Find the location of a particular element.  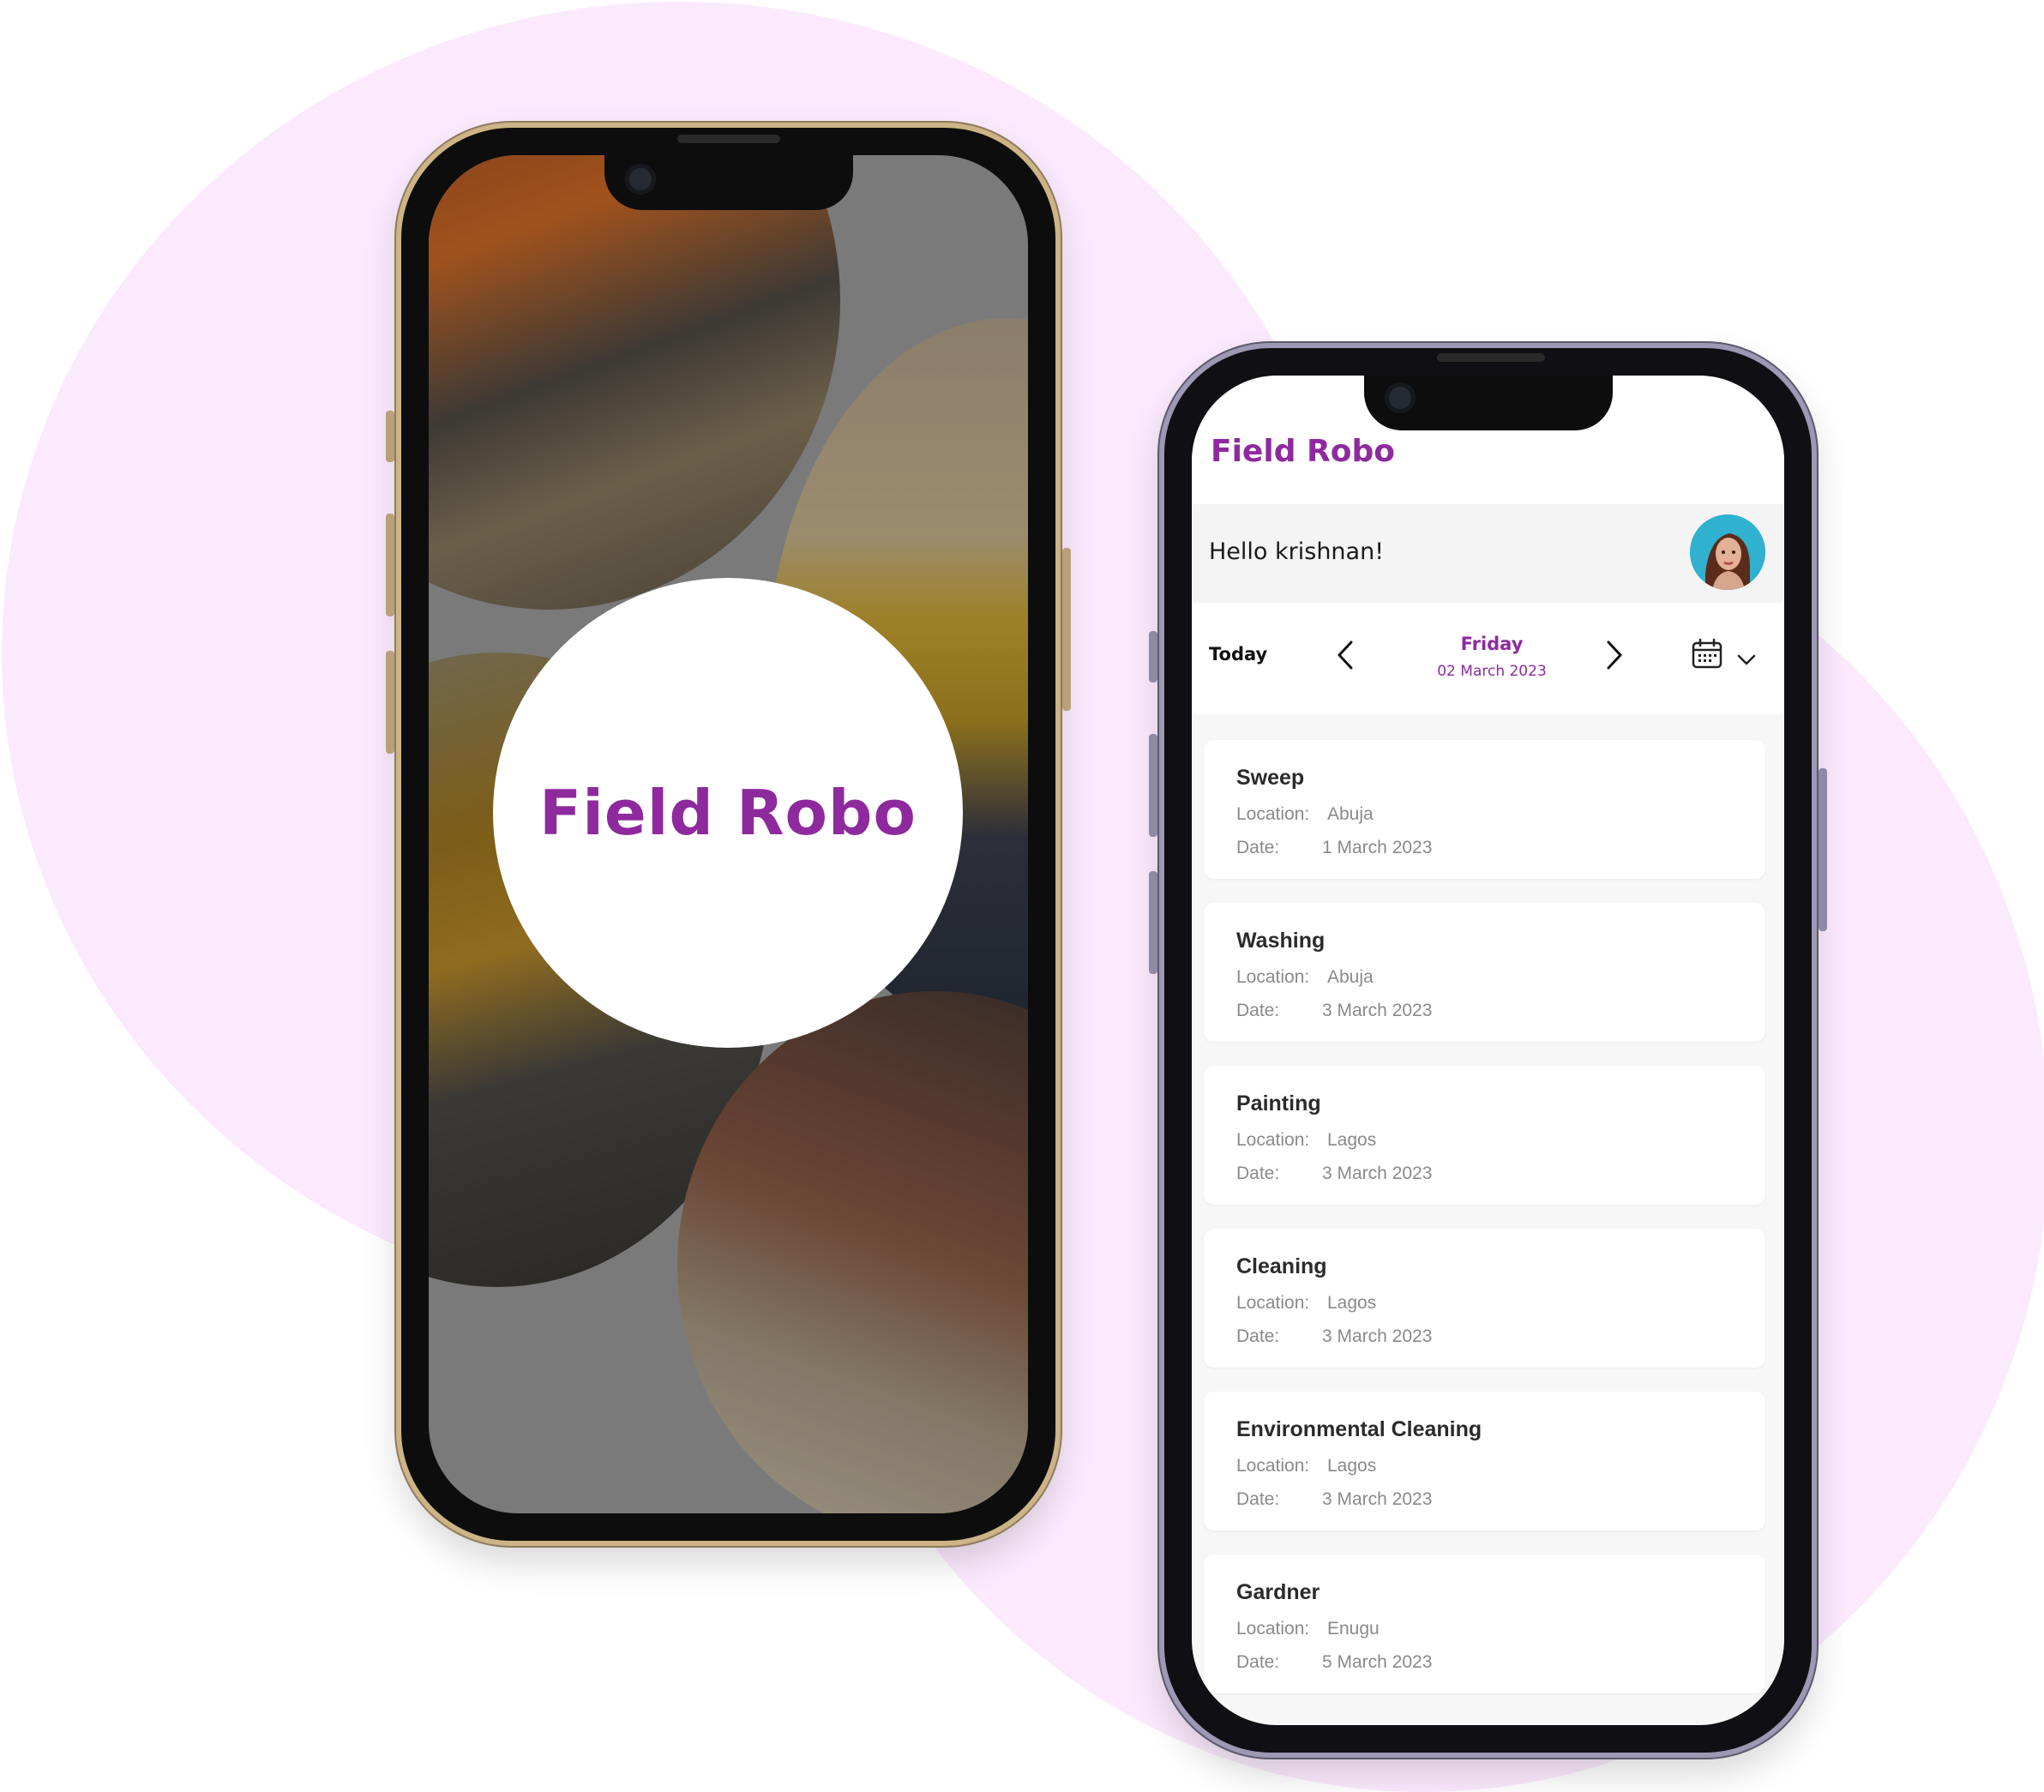

avatar is located at coordinates (1727, 552).